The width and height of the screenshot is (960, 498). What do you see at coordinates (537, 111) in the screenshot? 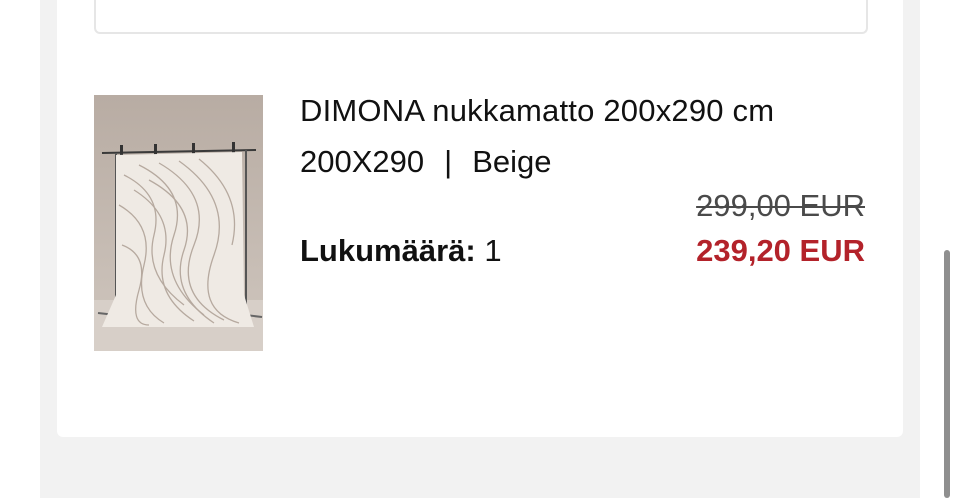
I see `product-title: DIMONA nukkamatto 200x290 cm` at bounding box center [537, 111].